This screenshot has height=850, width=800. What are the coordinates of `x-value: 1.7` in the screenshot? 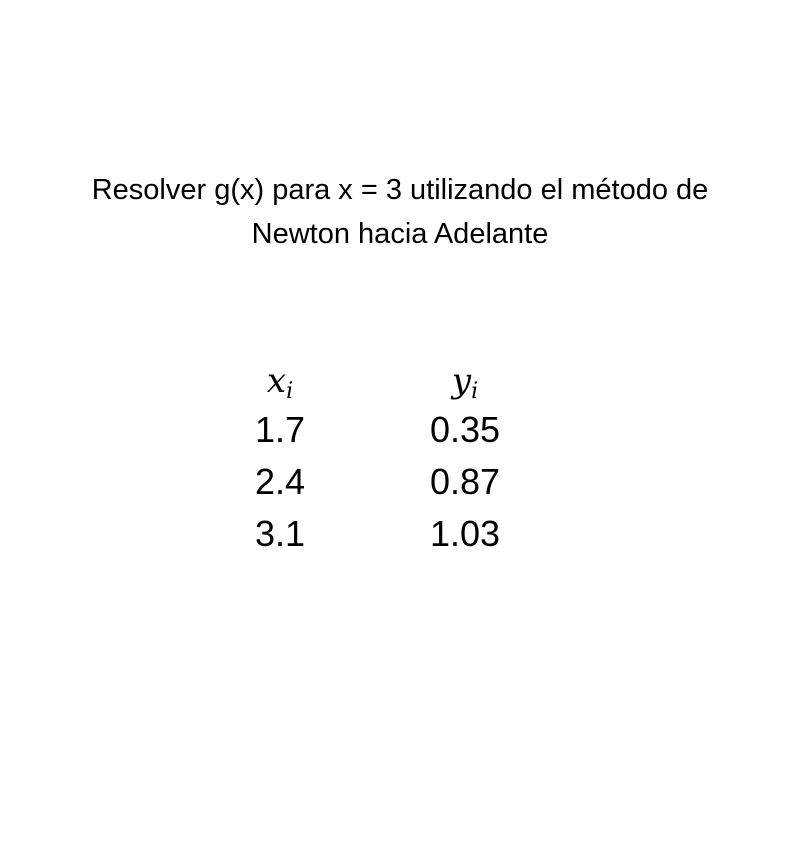 It's located at (280, 429).